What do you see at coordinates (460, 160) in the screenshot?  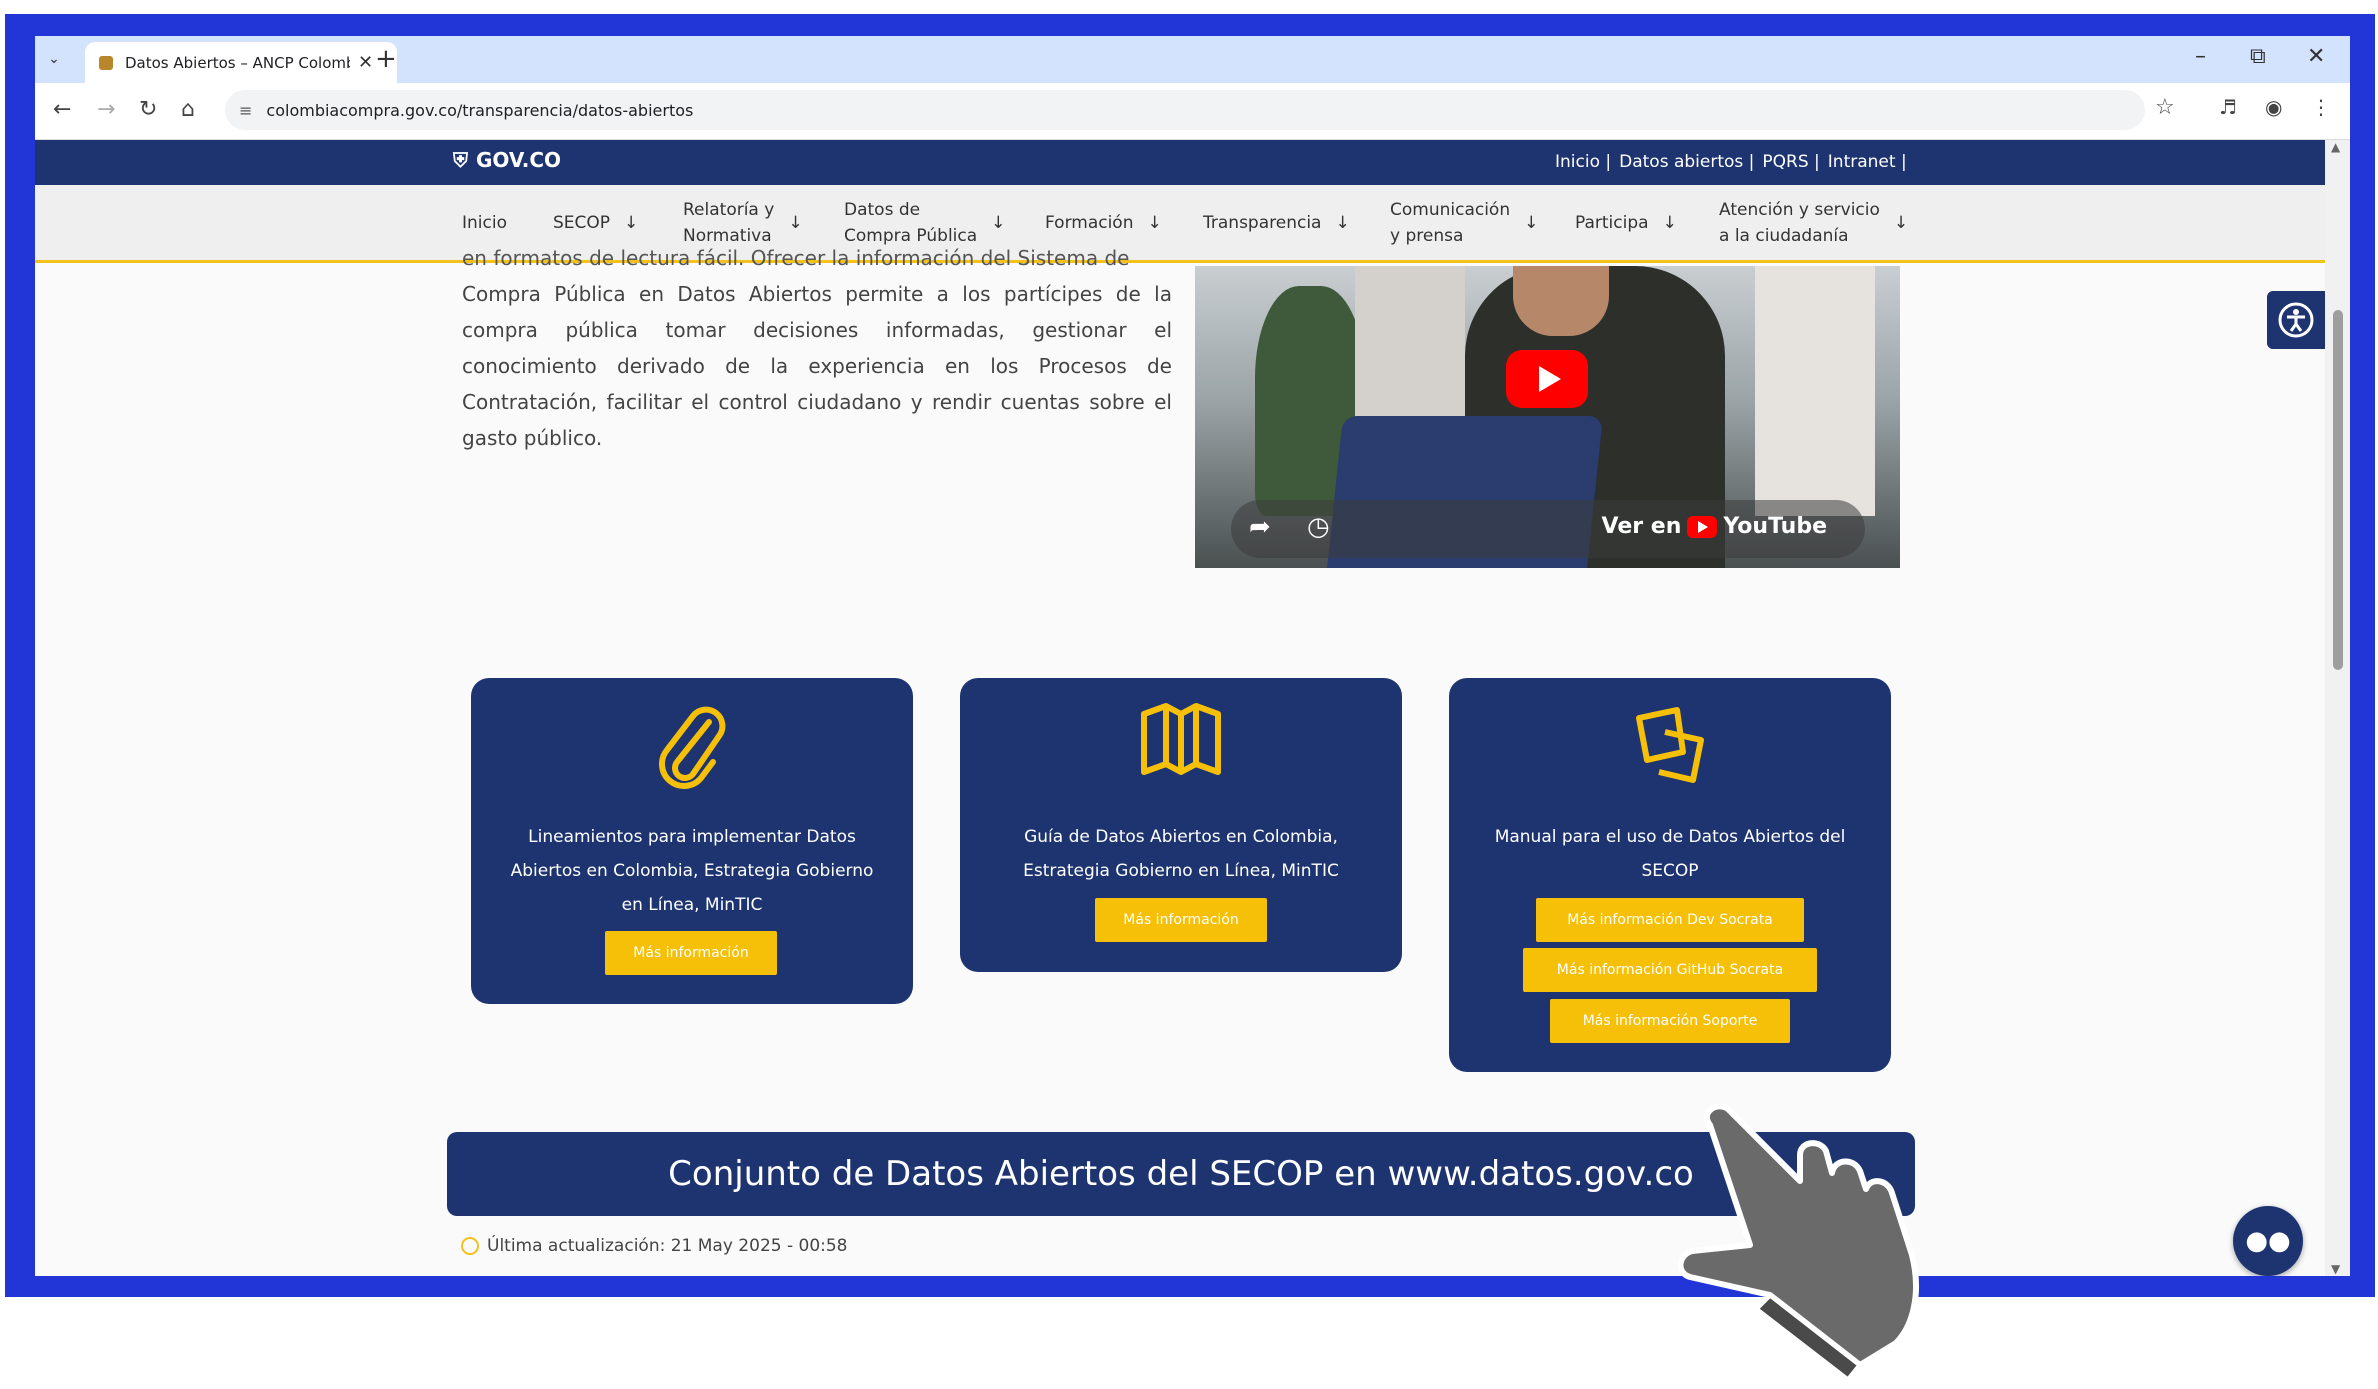 I see `colombia-shield-icon: ⛨` at bounding box center [460, 160].